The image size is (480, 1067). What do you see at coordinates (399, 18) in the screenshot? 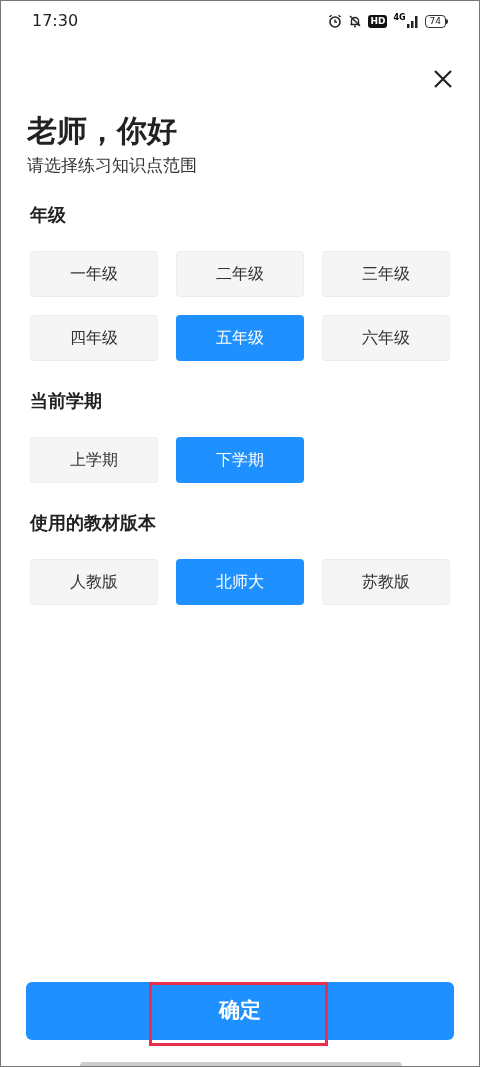
I see `network-label: 4G` at bounding box center [399, 18].